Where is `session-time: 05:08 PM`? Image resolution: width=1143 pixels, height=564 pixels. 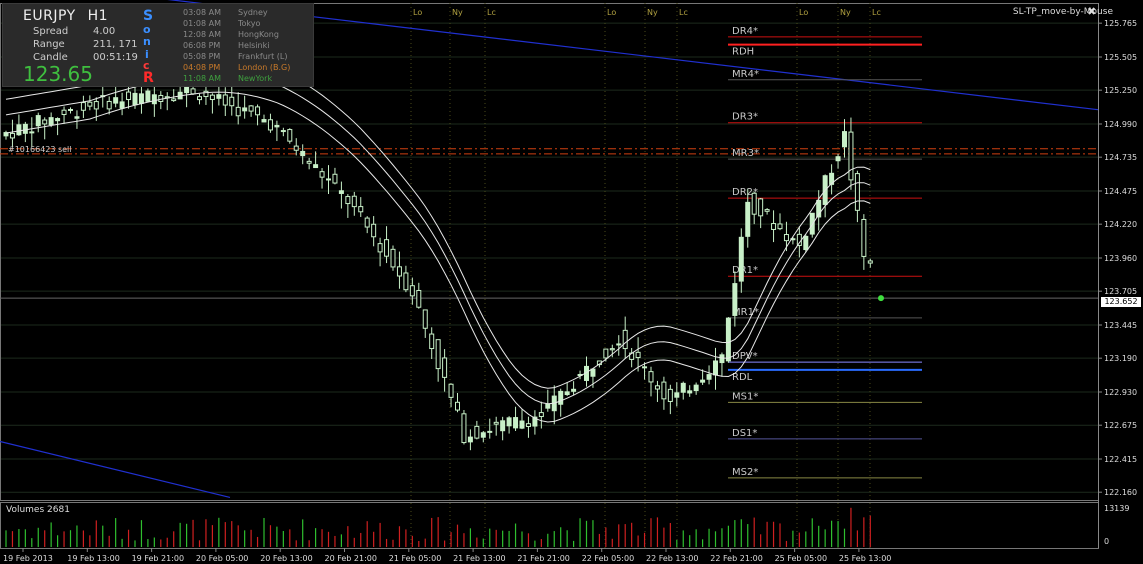
session-time: 05:08 PM is located at coordinates (202, 56).